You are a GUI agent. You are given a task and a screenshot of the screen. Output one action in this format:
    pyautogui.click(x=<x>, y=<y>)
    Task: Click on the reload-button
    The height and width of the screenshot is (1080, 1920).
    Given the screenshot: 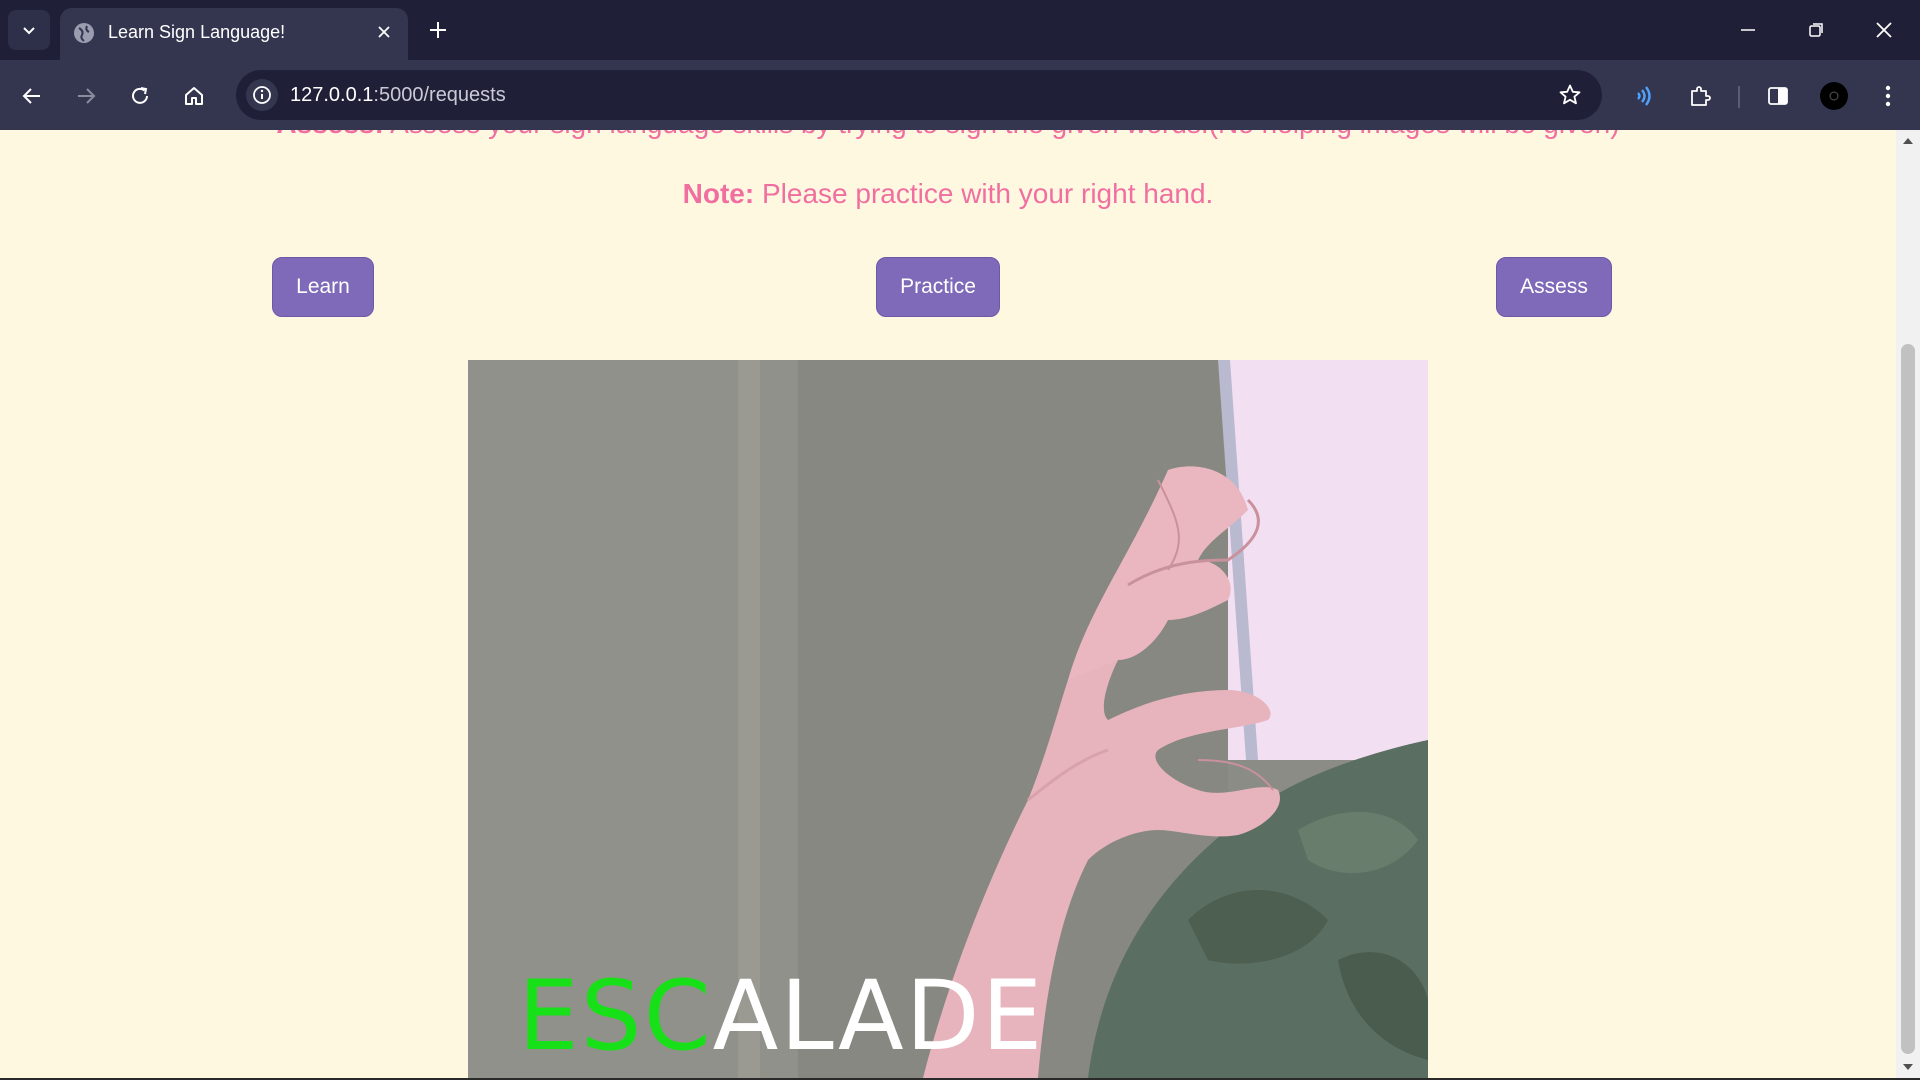 What is the action you would take?
    pyautogui.click(x=140, y=96)
    